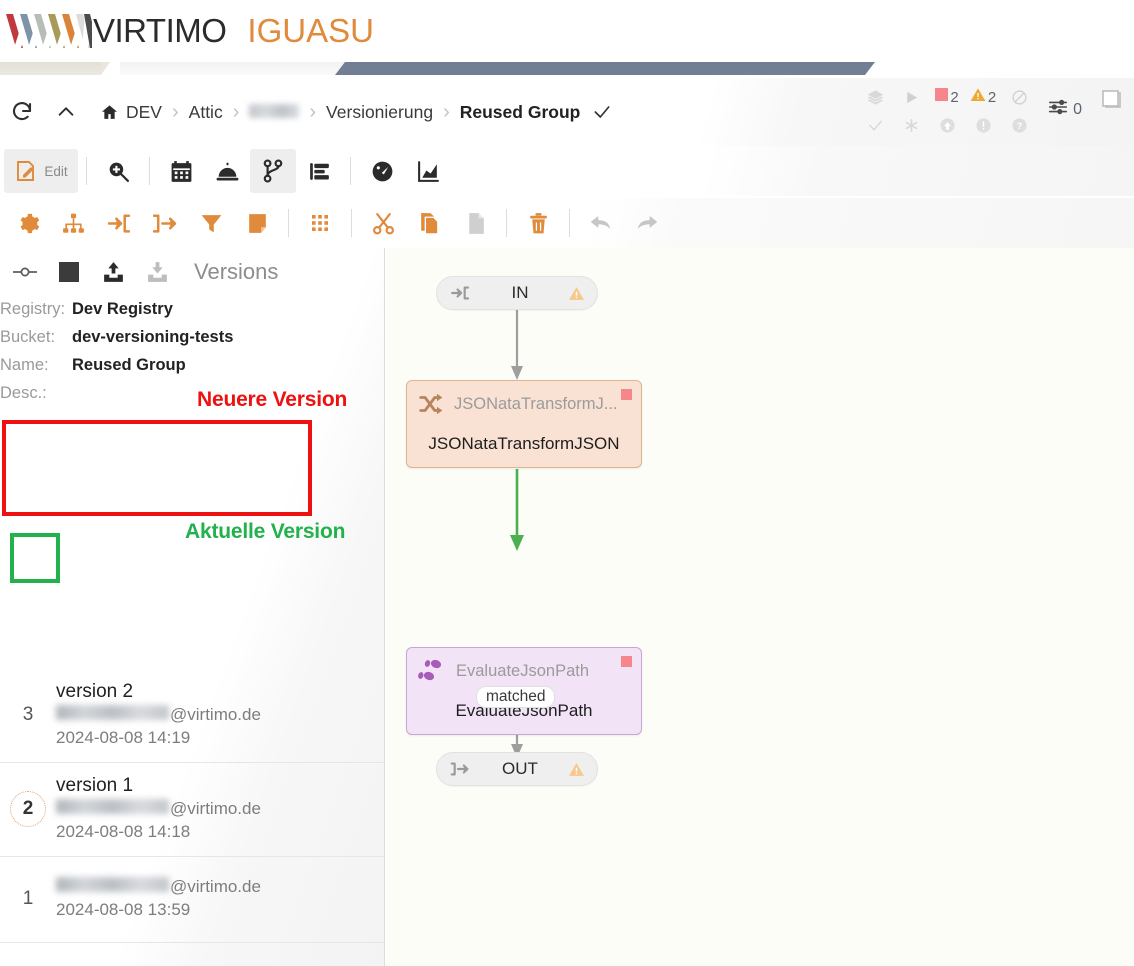 Image resolution: width=1134 pixels, height=966 pixels. I want to click on undo-button, so click(601, 223).